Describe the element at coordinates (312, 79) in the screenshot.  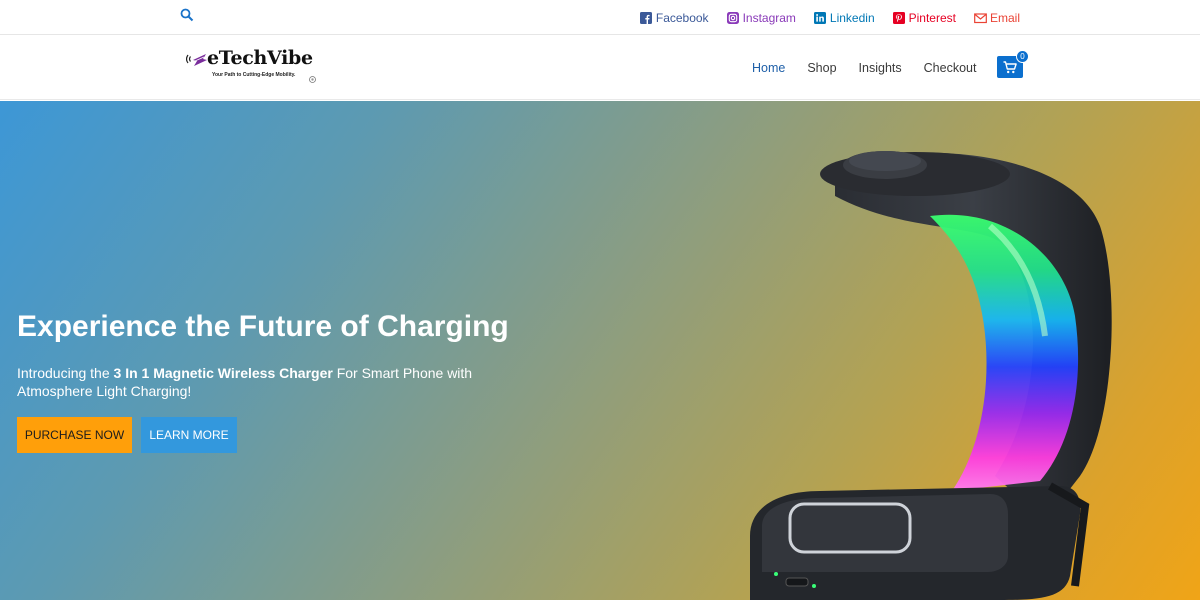
I see `logo-ring-icon` at that location.